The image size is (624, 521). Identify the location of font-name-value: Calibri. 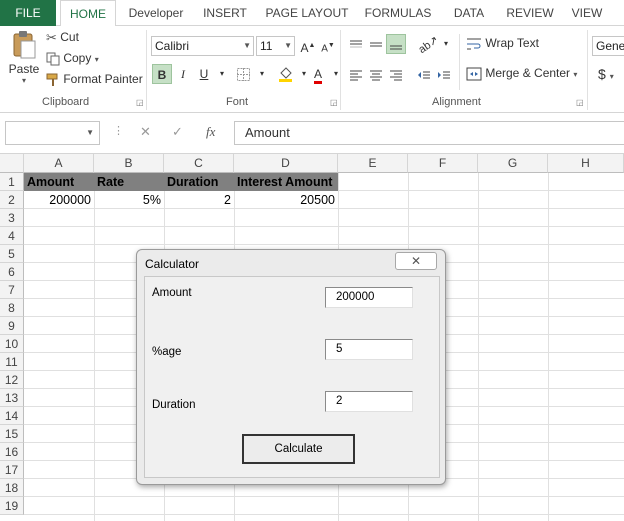
(172, 46).